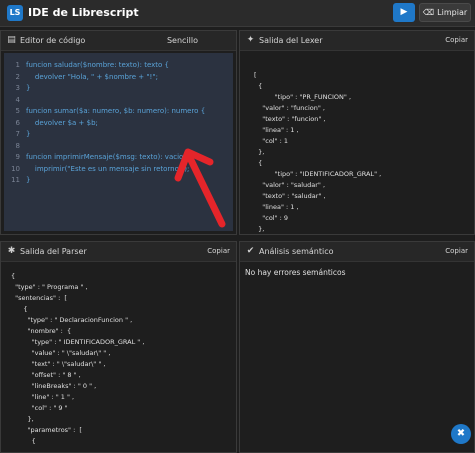 The image size is (475, 453). Describe the element at coordinates (295, 272) in the screenshot. I see `semantic-message: No hay errores semánticos` at that location.